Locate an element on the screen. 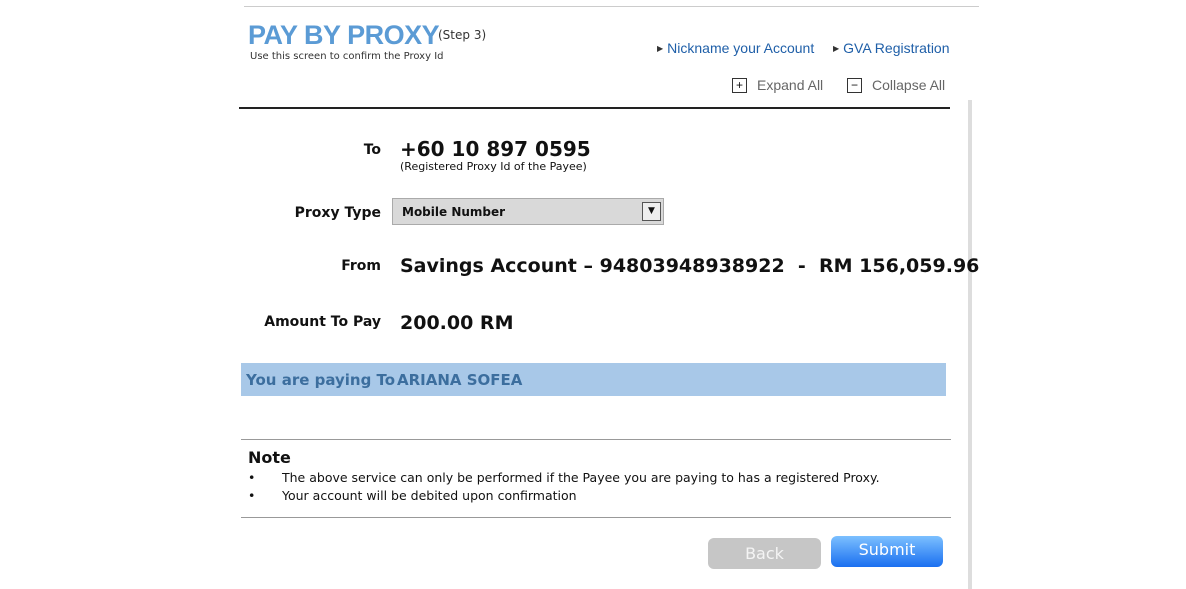 The height and width of the screenshot is (589, 1186). expand-all-label: Expand All is located at coordinates (790, 85).